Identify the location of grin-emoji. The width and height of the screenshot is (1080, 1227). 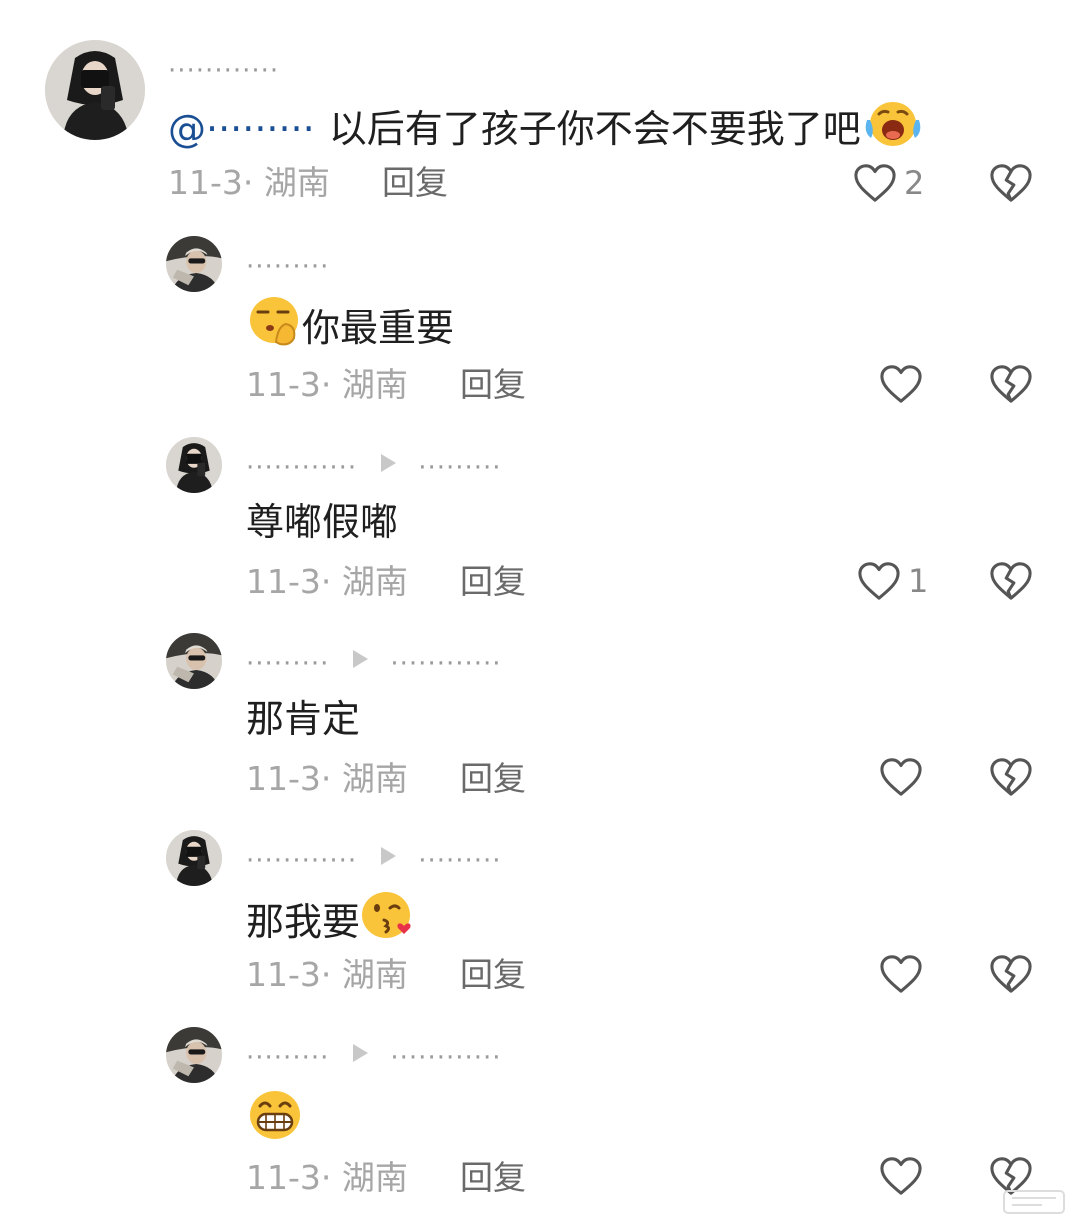
(275, 1120).